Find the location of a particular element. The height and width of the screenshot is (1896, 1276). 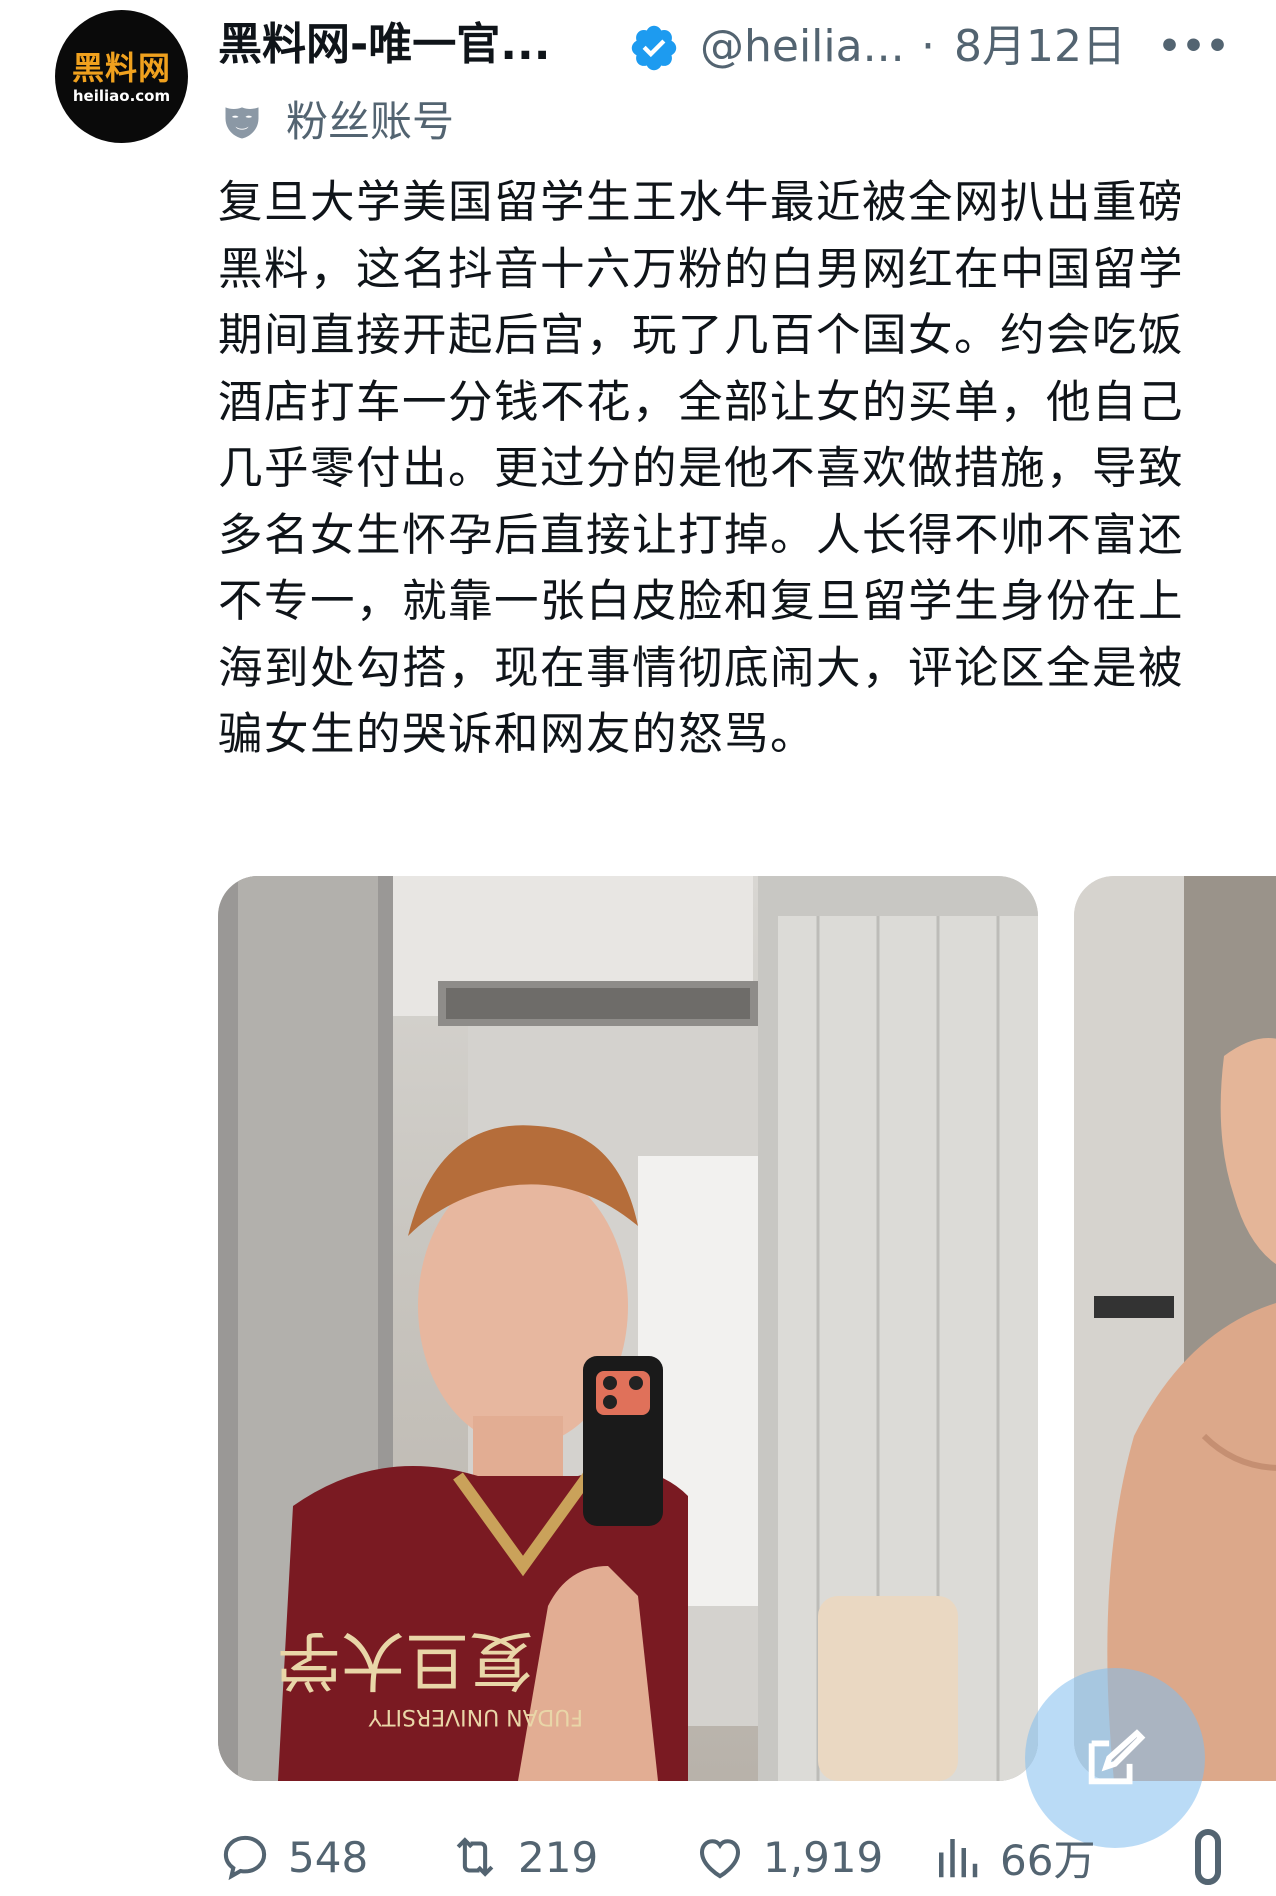

views-icon is located at coordinates (958, 1858).